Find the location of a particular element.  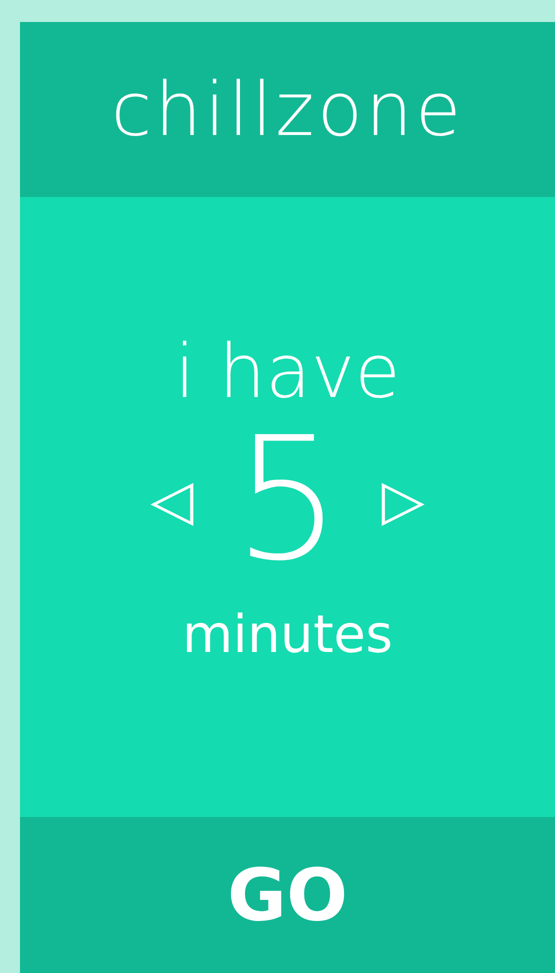

decrease-button: ◁ is located at coordinates (172, 500).